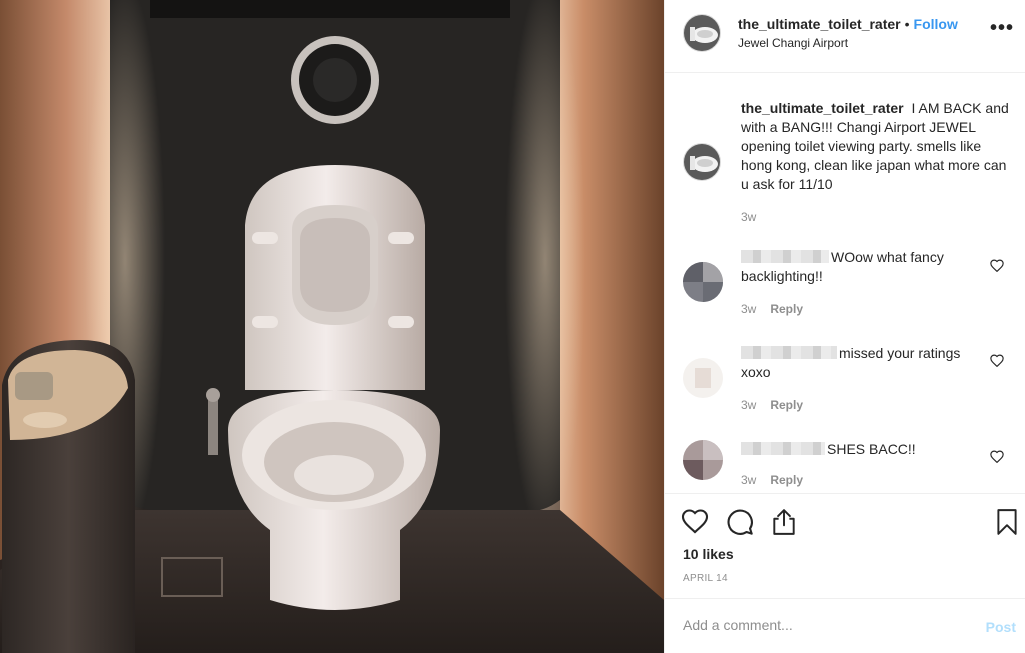 The image size is (1025, 653). What do you see at coordinates (936, 24) in the screenshot?
I see `follow-button: Follow` at bounding box center [936, 24].